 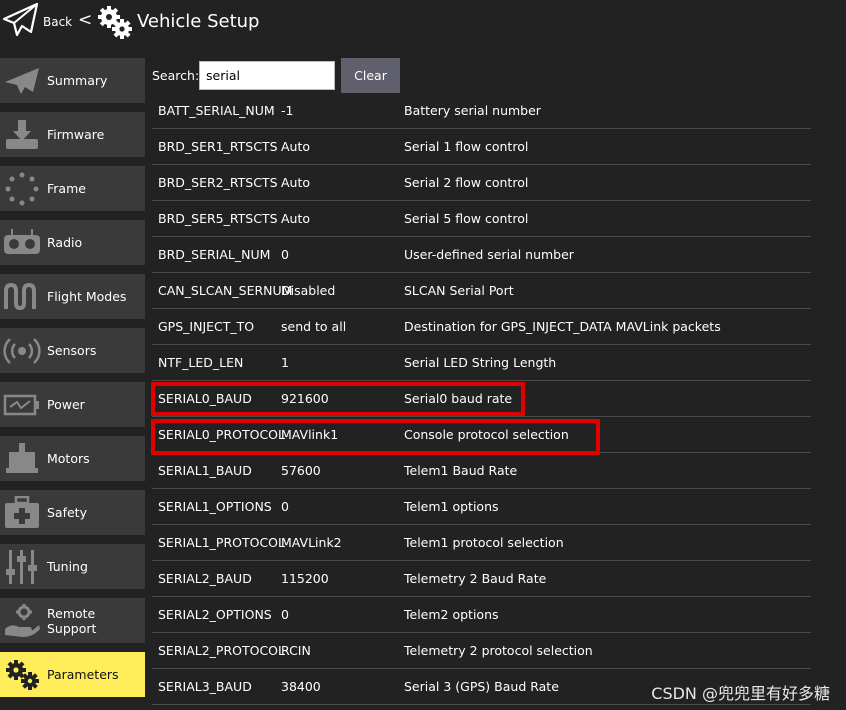 I want to click on param-description: Telem1 protocol selection, so click(x=484, y=542).